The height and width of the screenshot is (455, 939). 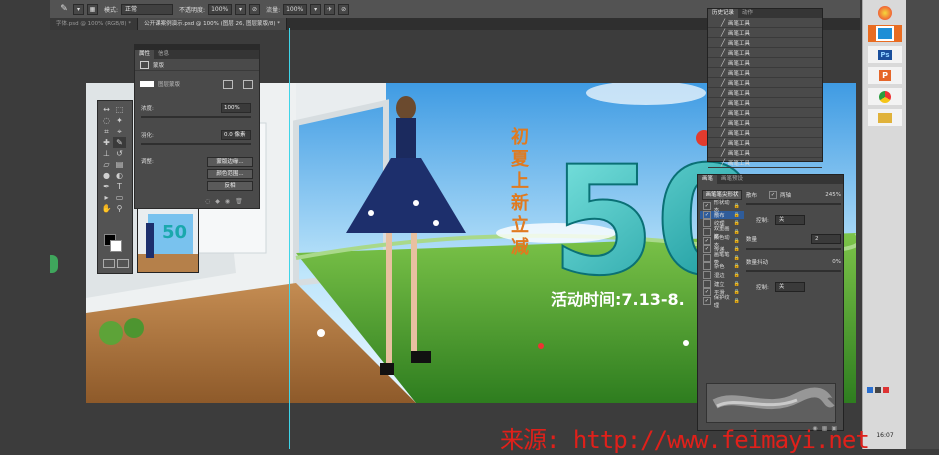 I want to click on pixel-mask-icon, so click(x=228, y=84).